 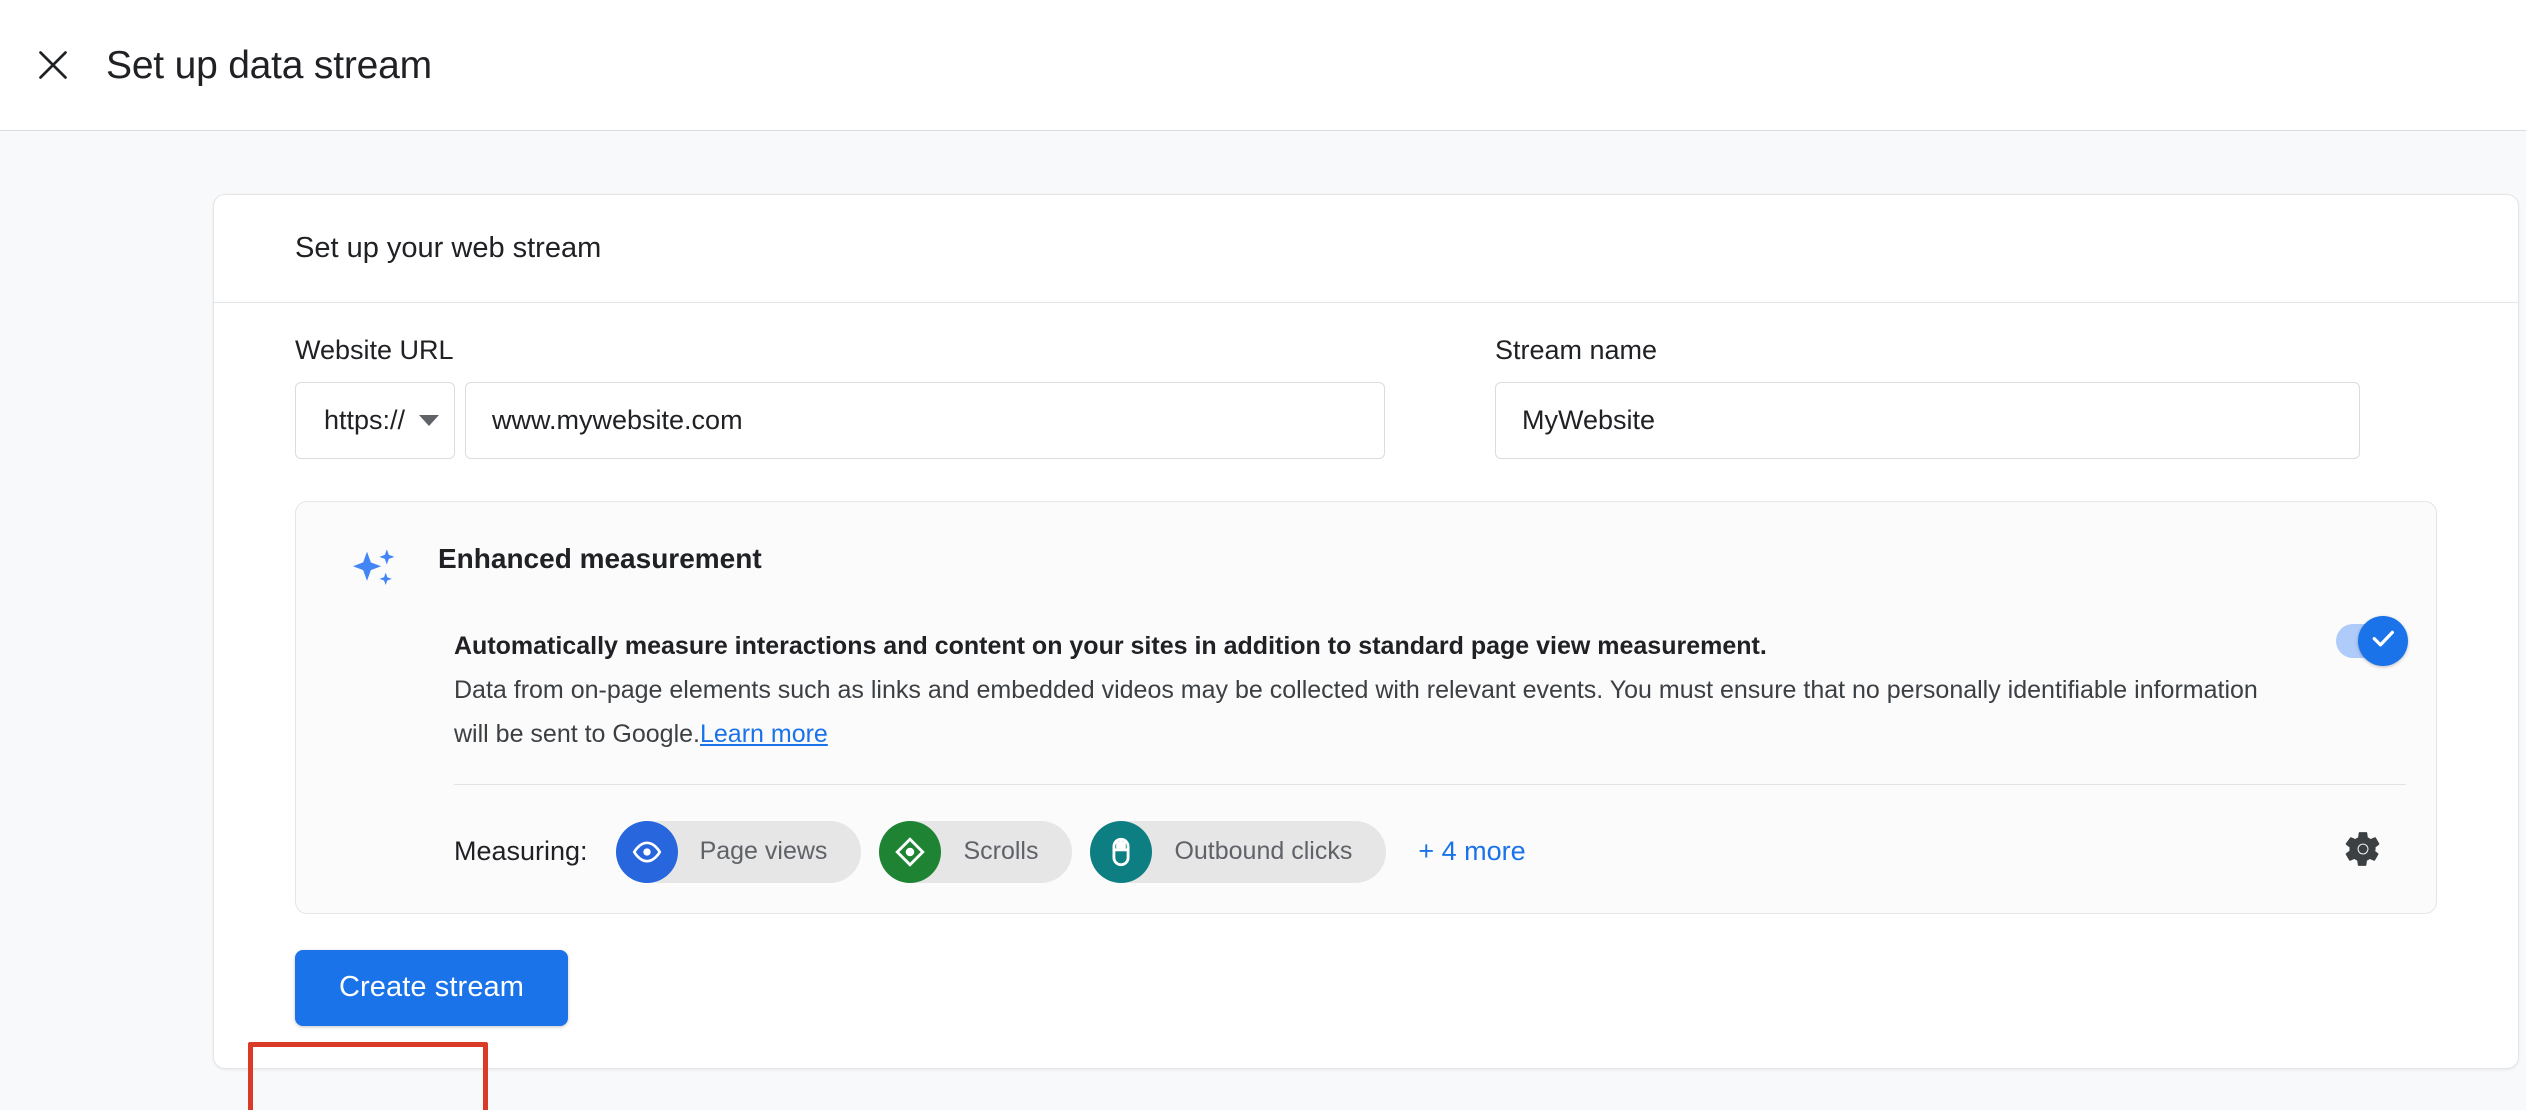 I want to click on website-url-inputs: https://, so click(x=885, y=420).